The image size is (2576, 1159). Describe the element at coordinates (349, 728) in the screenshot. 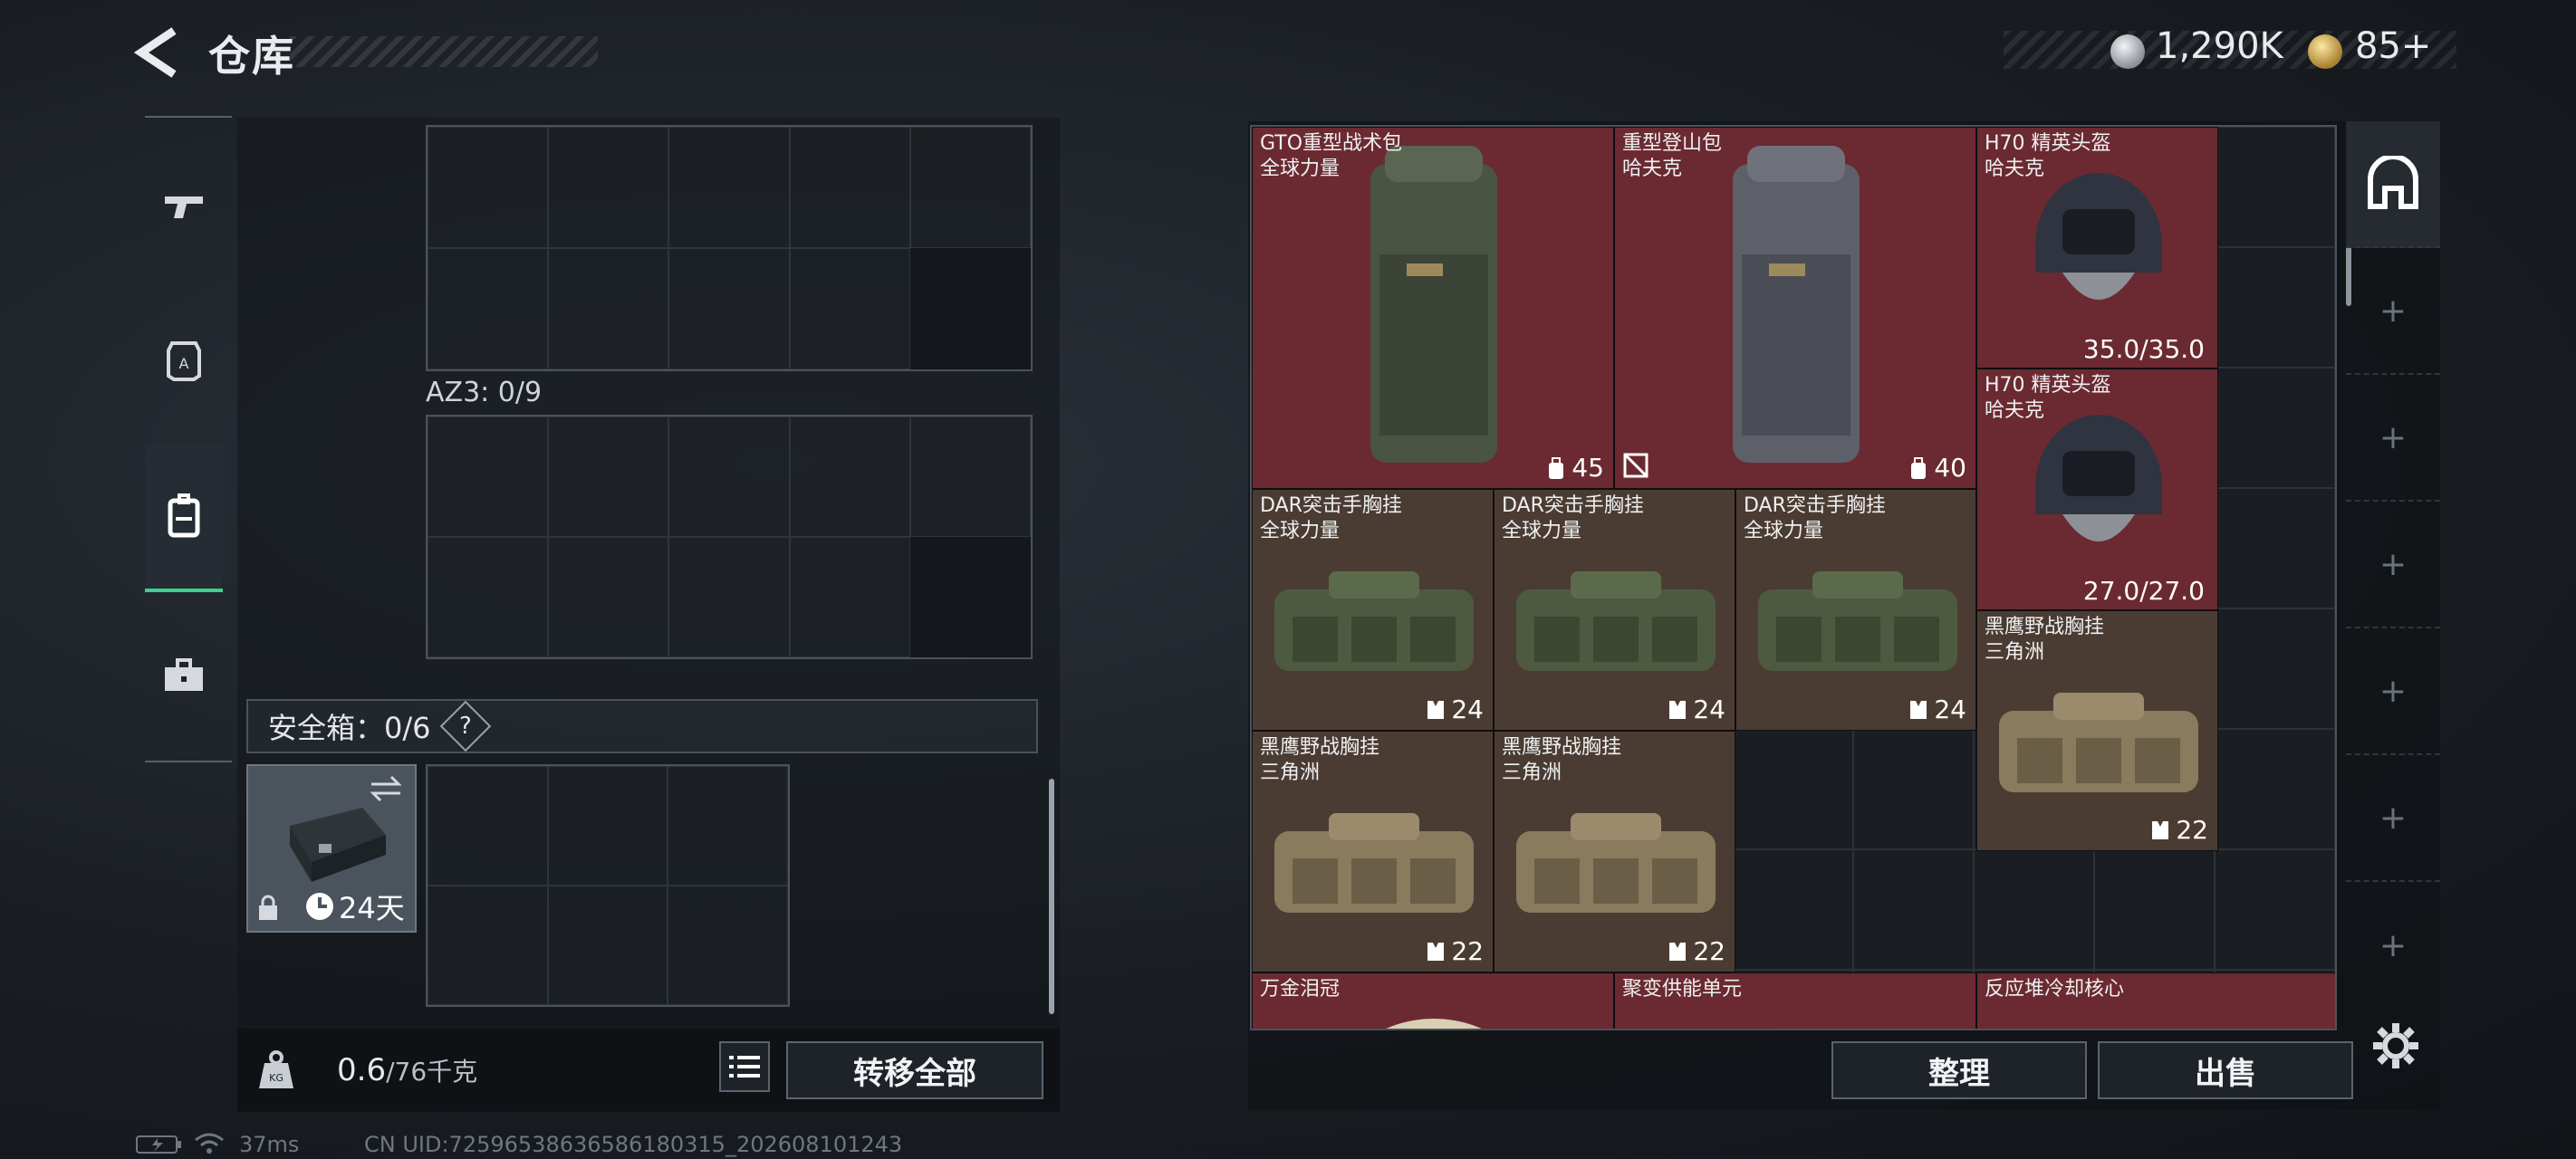

I see `safe-box-capacity-label: 安全箱：0/6` at that location.